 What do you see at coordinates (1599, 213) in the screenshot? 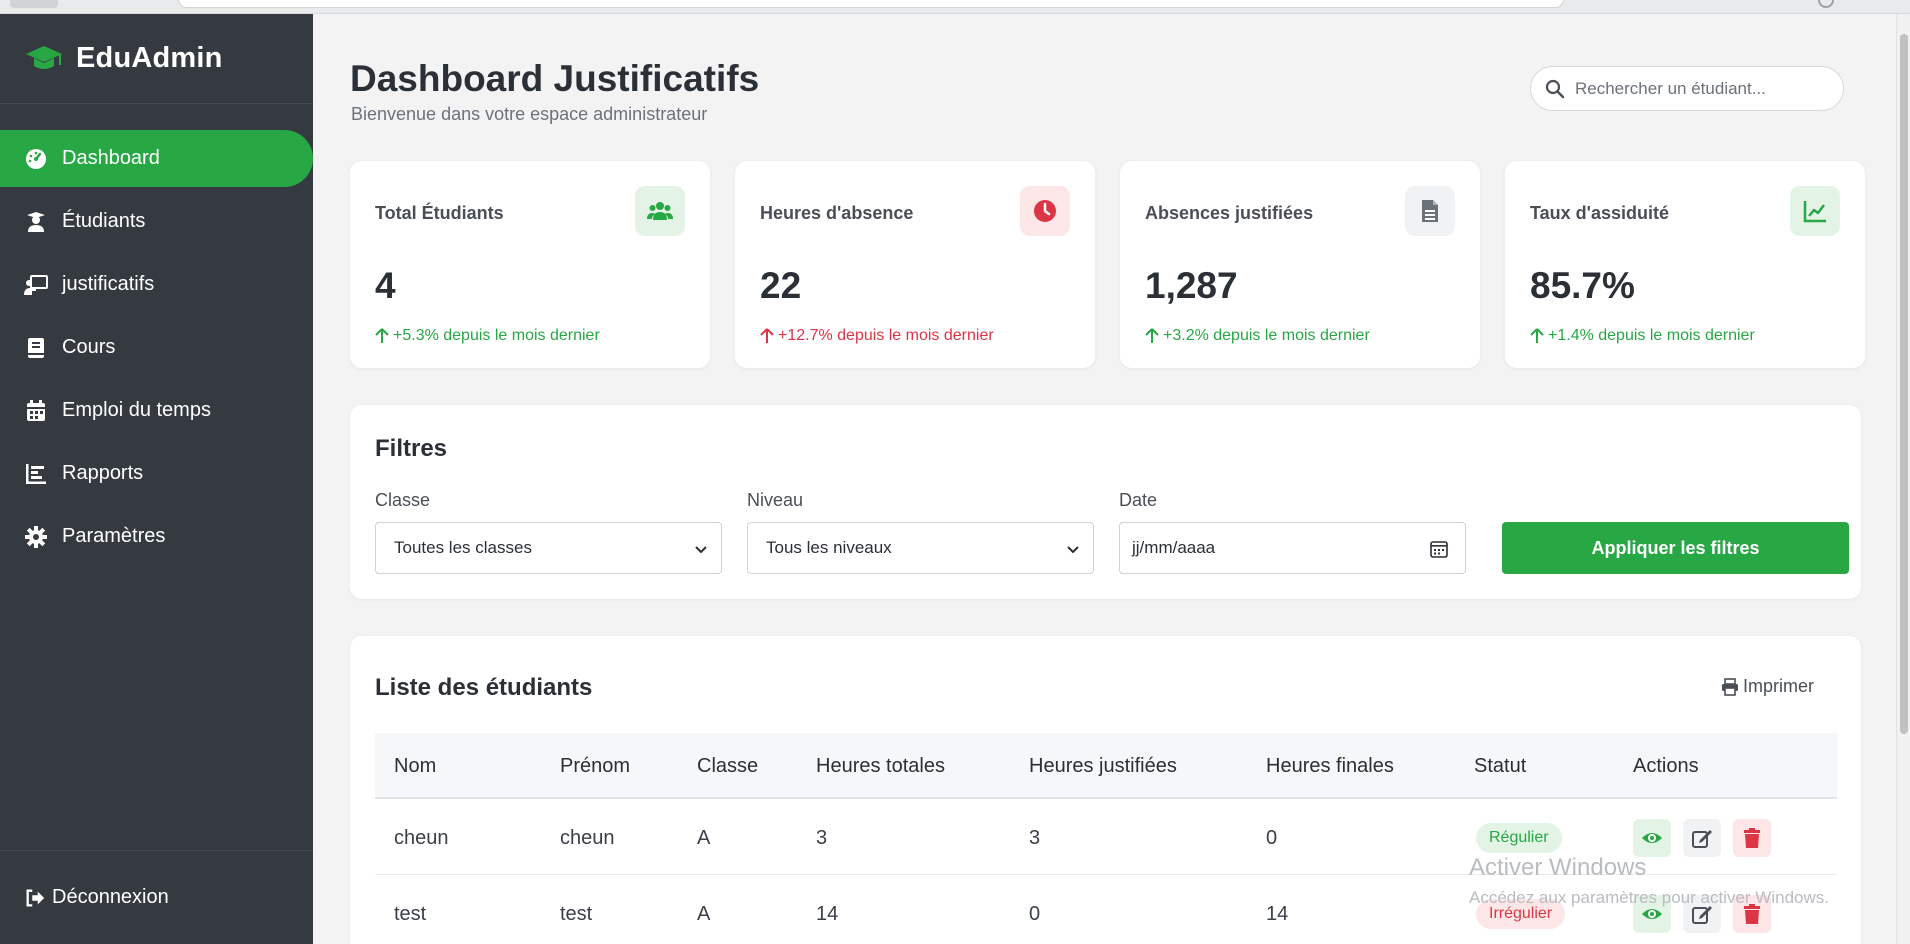
I see `stat-title: Taux d'assiduité` at bounding box center [1599, 213].